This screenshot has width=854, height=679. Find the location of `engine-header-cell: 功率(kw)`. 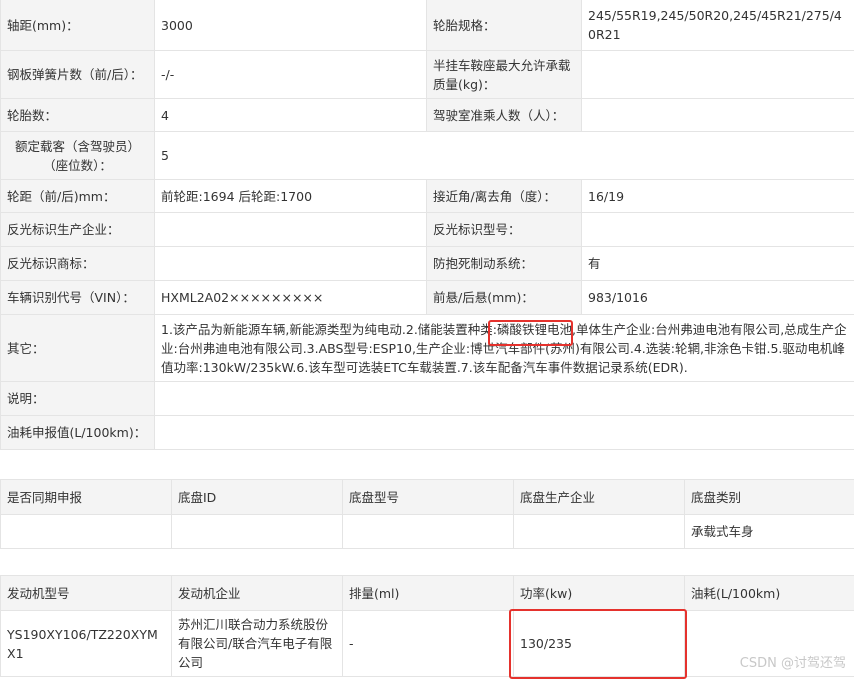

engine-header-cell: 功率(kw) is located at coordinates (599, 593).